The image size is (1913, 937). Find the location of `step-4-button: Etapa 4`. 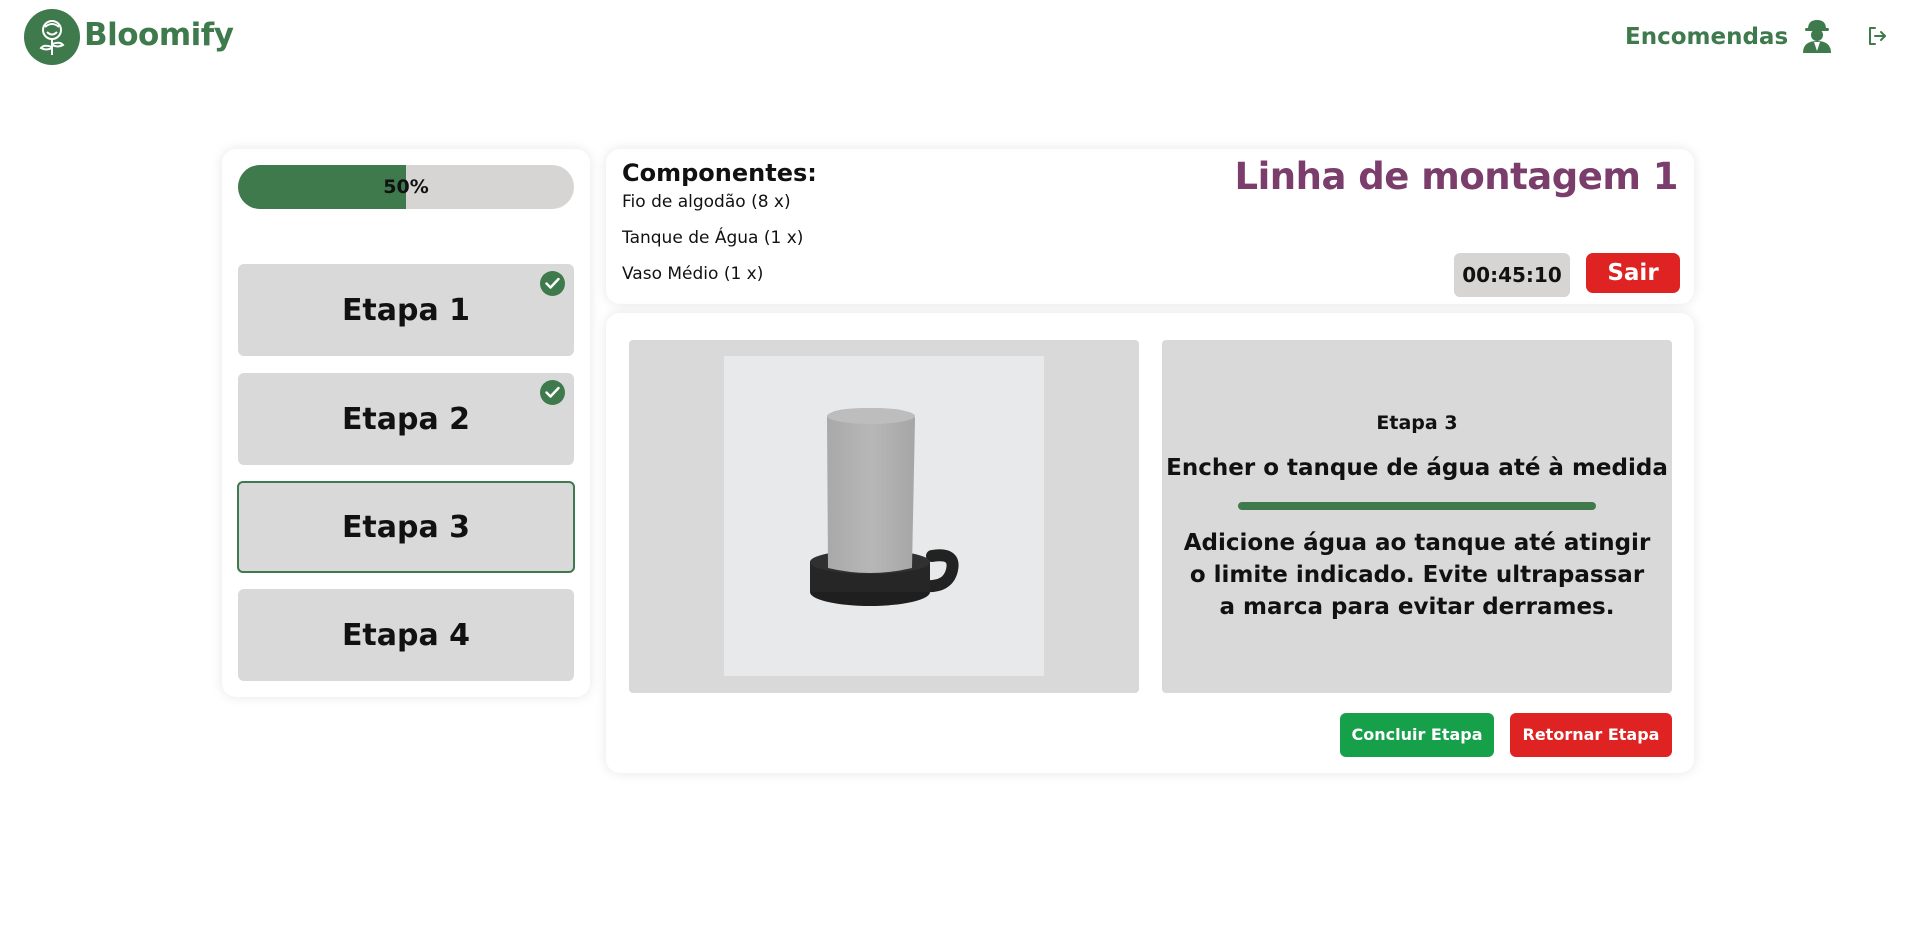

step-4-button: Etapa 4 is located at coordinates (406, 635).